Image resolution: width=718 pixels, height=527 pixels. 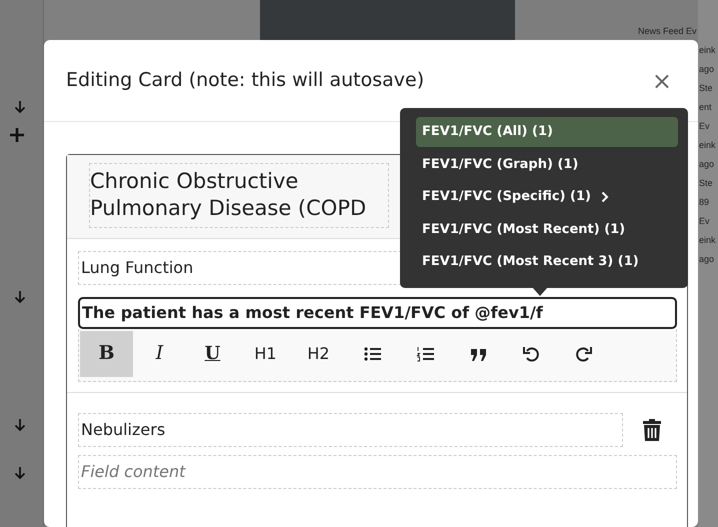 What do you see at coordinates (425, 353) in the screenshot?
I see `numbered-list-icon` at bounding box center [425, 353].